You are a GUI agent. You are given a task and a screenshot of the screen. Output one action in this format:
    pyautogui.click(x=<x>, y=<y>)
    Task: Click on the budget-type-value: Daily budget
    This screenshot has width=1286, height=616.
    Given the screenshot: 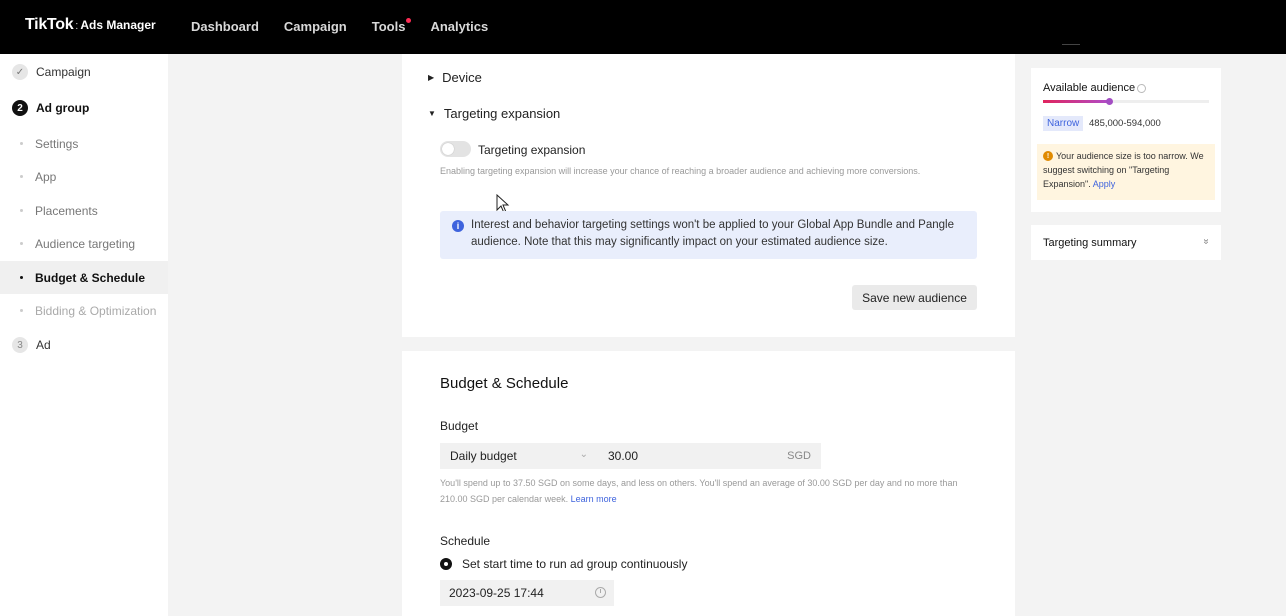 What is the action you would take?
    pyautogui.click(x=483, y=456)
    